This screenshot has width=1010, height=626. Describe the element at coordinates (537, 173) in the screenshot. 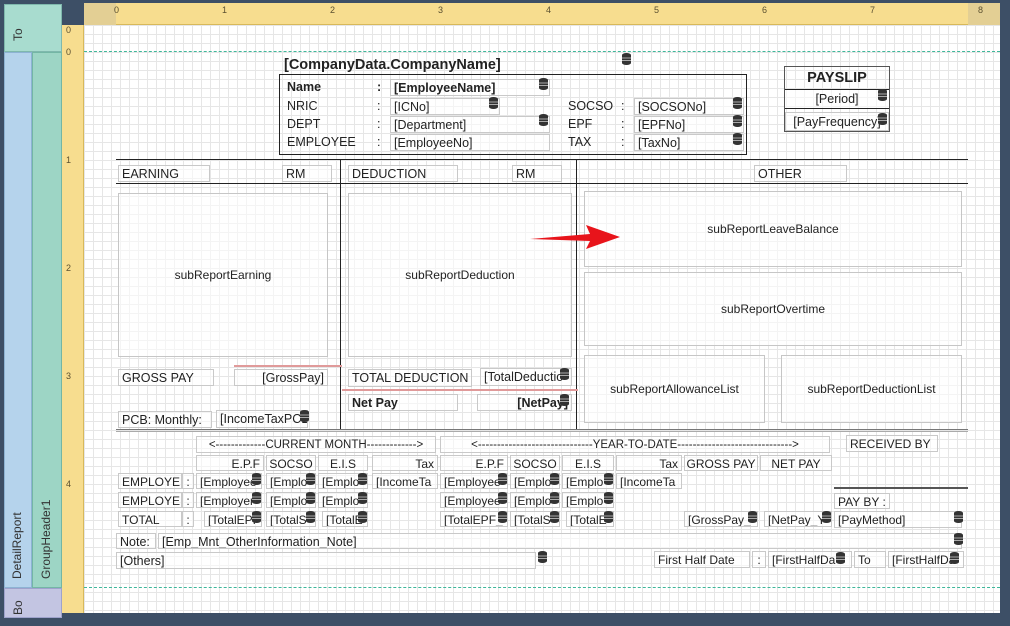

I see `deduction-rm-header: RM` at that location.